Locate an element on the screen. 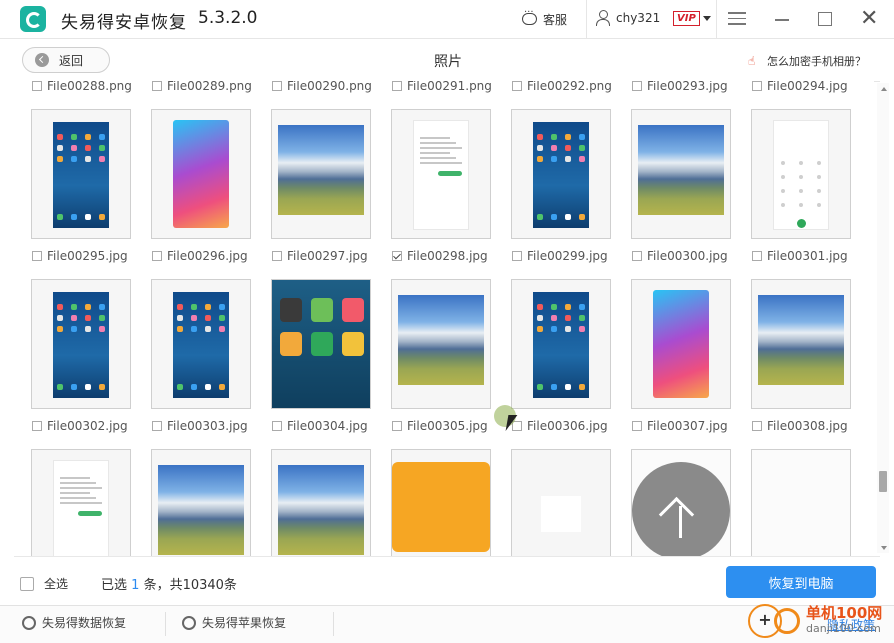  file-name: File00307.jpg is located at coordinates (687, 426).